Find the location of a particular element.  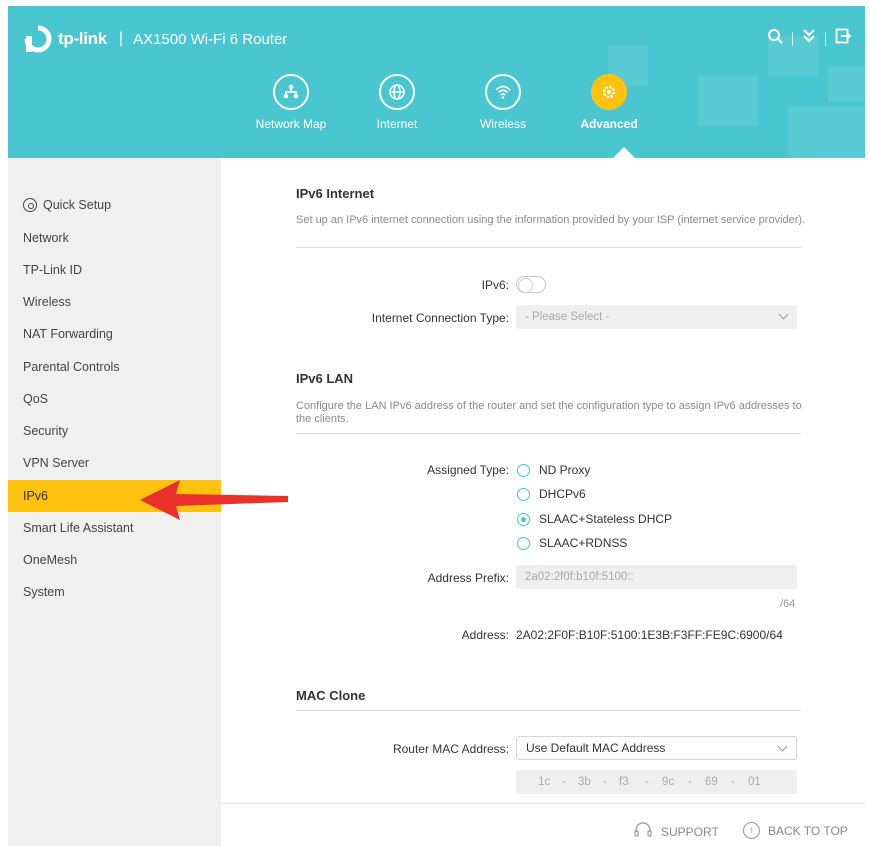

sidebar-item-label: QoS is located at coordinates (36, 399).